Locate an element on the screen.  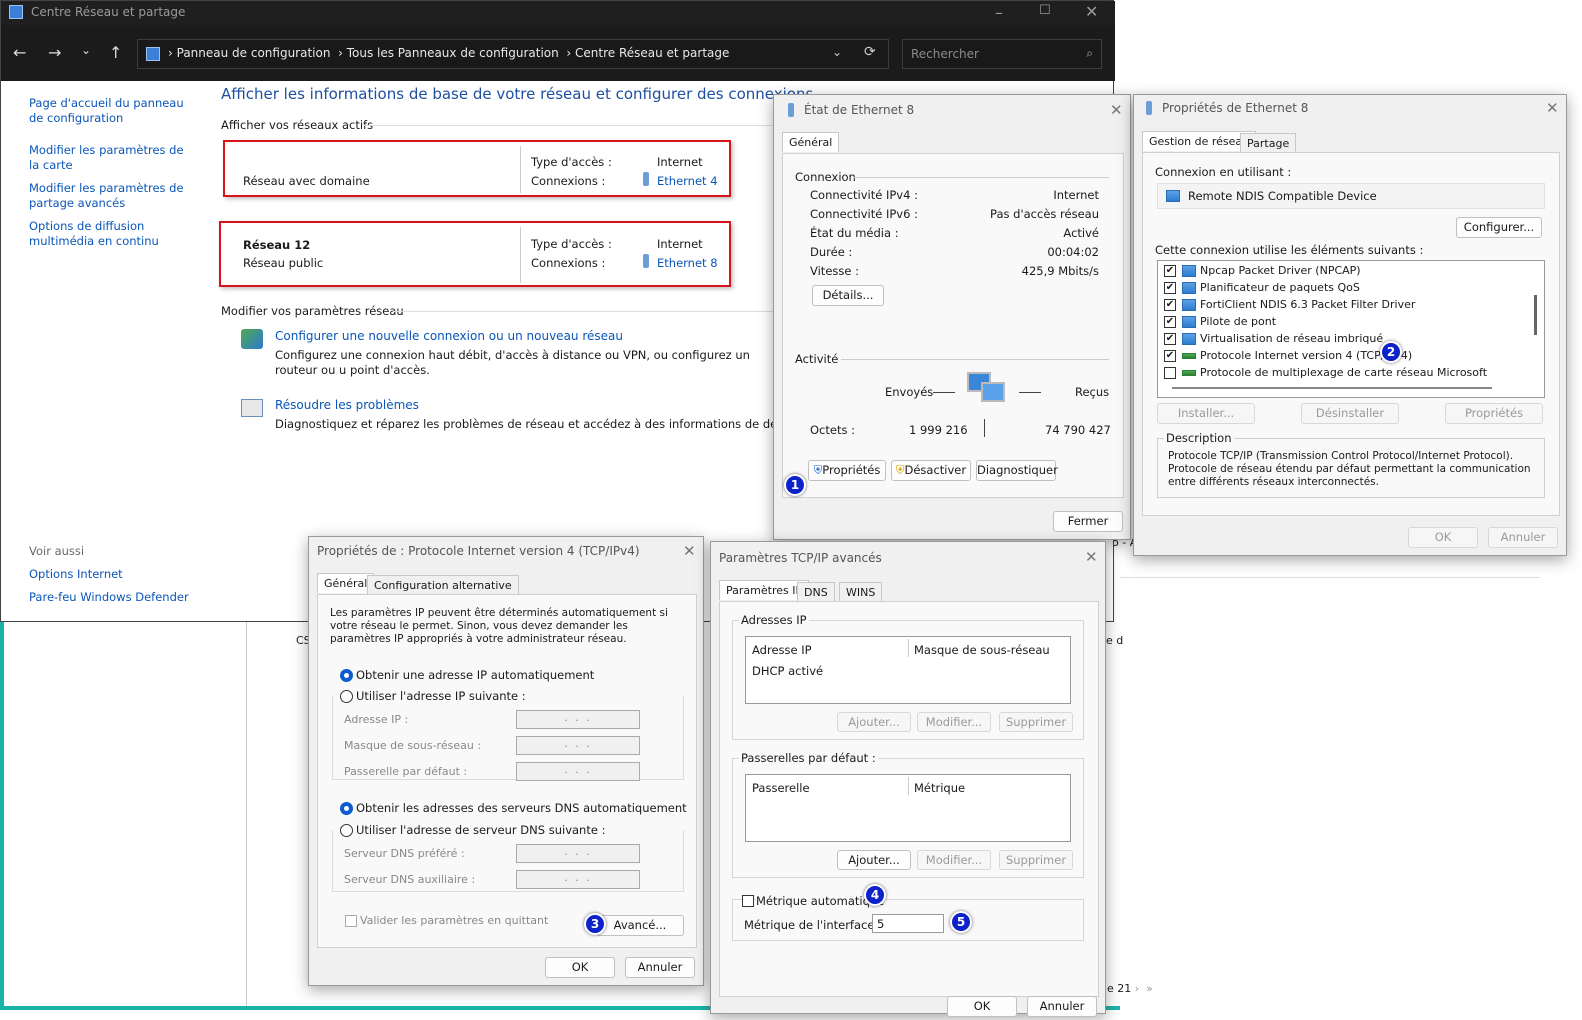
connect-using-label: Connexion en utilisant : is located at coordinates (1223, 172).